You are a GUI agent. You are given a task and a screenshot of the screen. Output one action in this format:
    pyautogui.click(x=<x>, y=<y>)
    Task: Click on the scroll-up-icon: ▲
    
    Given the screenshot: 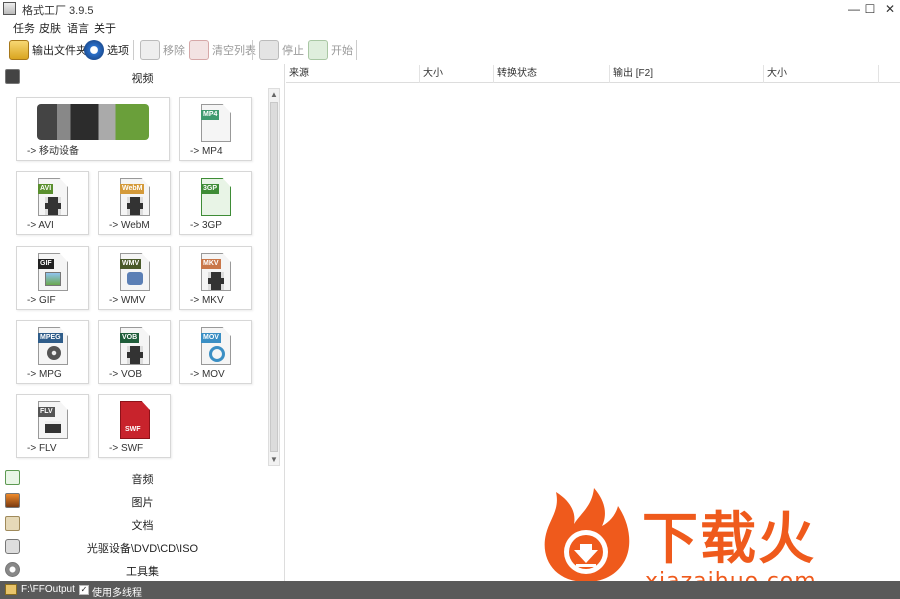 What is the action you would take?
    pyautogui.click(x=274, y=94)
    